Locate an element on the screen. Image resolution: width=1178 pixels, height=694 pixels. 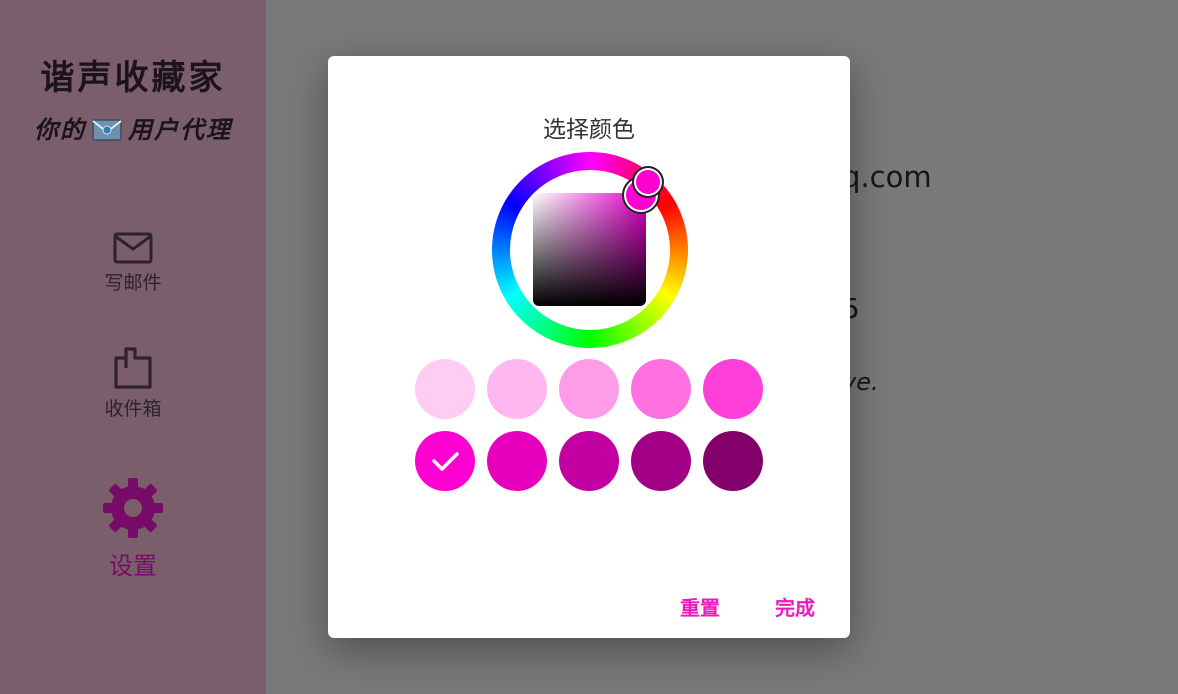
saturation-value-square is located at coordinates (589, 249).